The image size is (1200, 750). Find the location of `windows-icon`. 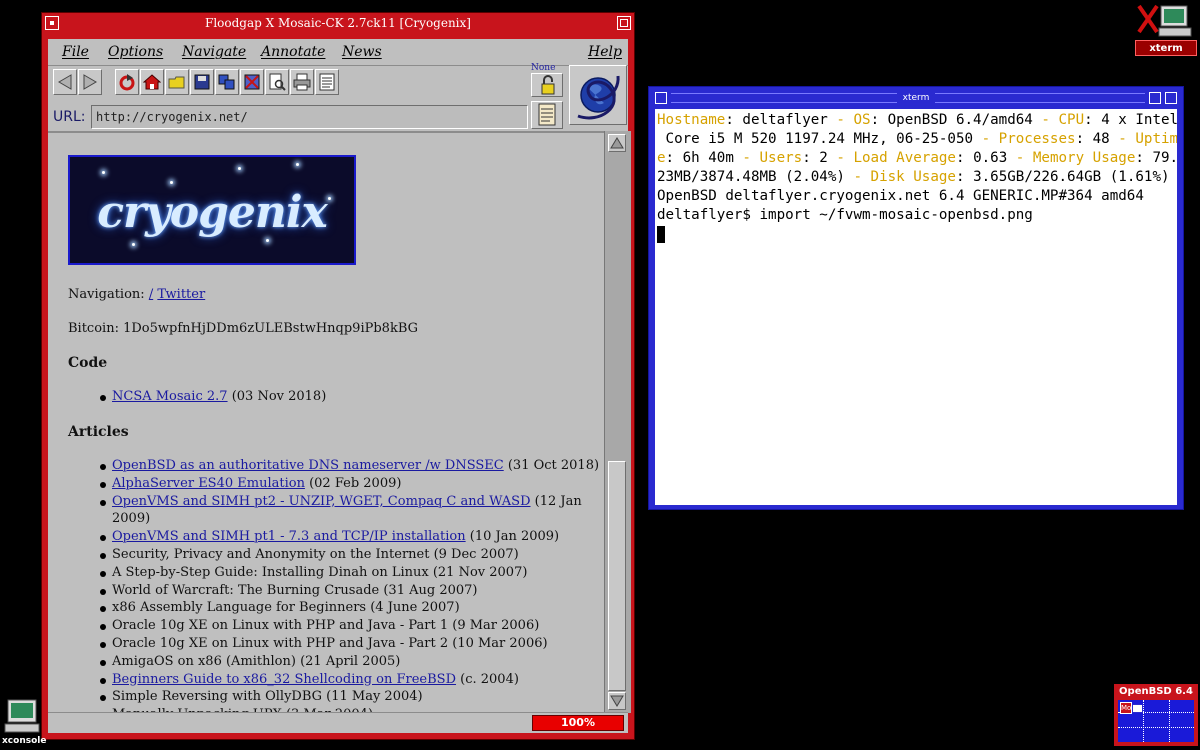

windows-icon is located at coordinates (226, 82).